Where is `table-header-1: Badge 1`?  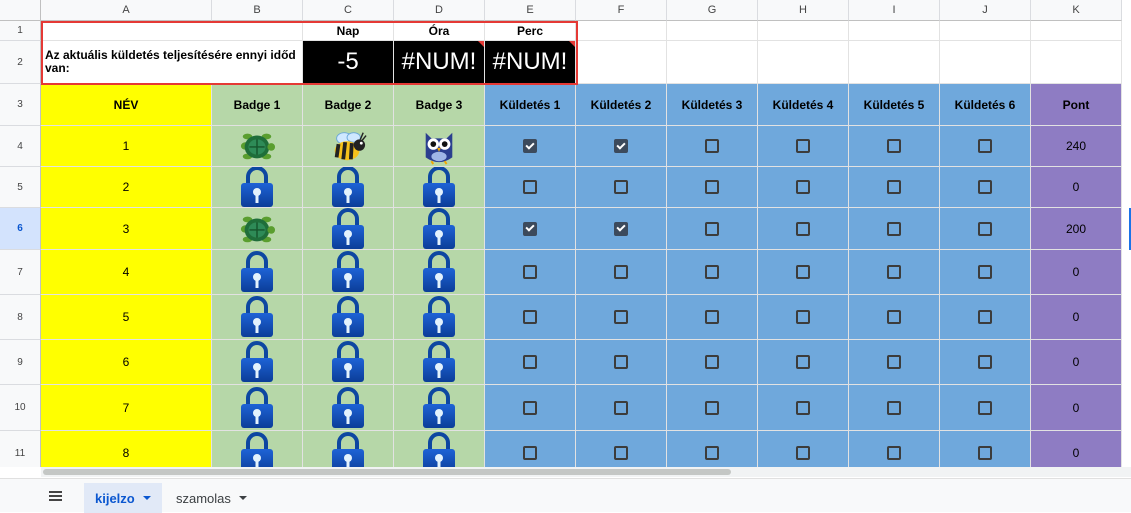
table-header-1: Badge 1 is located at coordinates (257, 105).